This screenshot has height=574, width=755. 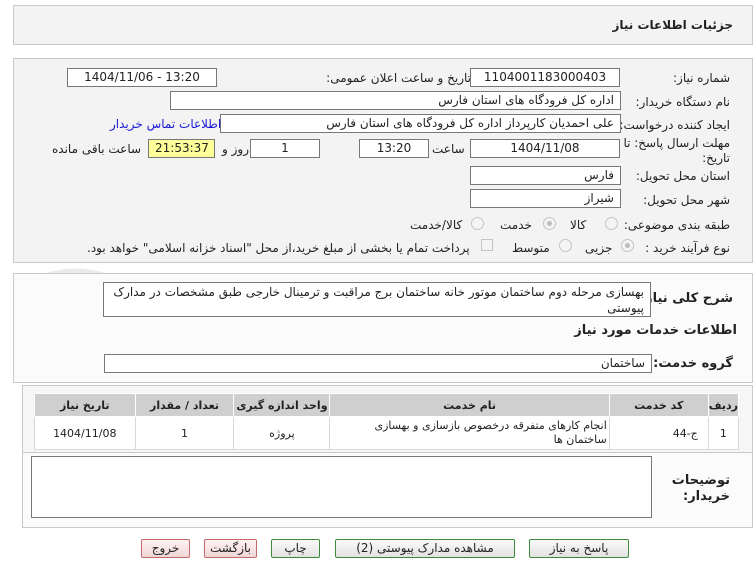 I want to click on cell-code: ج-44, so click(x=658, y=433).